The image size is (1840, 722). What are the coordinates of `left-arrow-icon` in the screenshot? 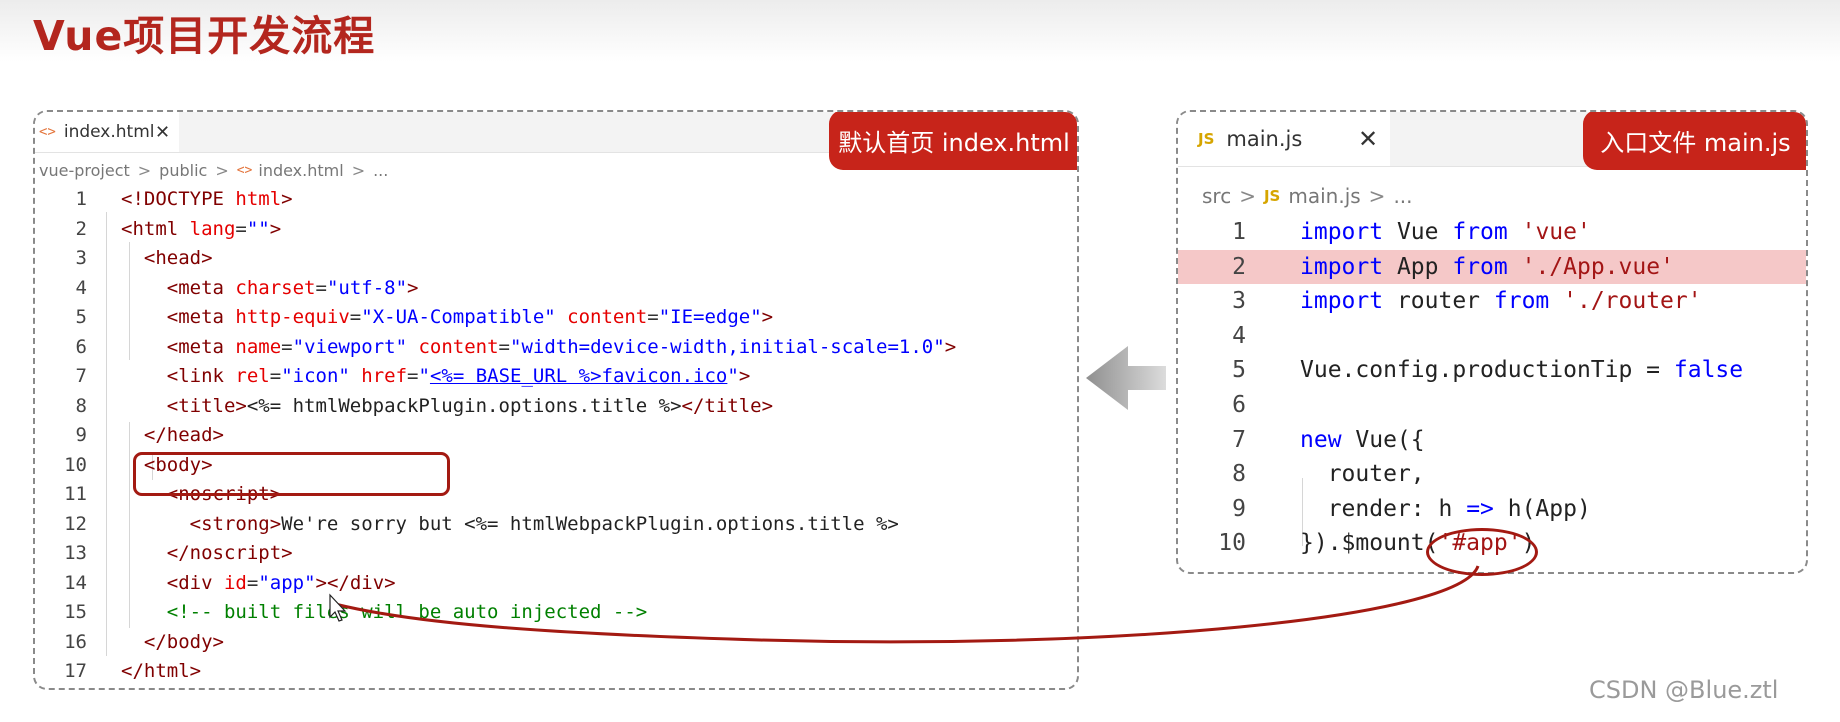 It's located at (1126, 378).